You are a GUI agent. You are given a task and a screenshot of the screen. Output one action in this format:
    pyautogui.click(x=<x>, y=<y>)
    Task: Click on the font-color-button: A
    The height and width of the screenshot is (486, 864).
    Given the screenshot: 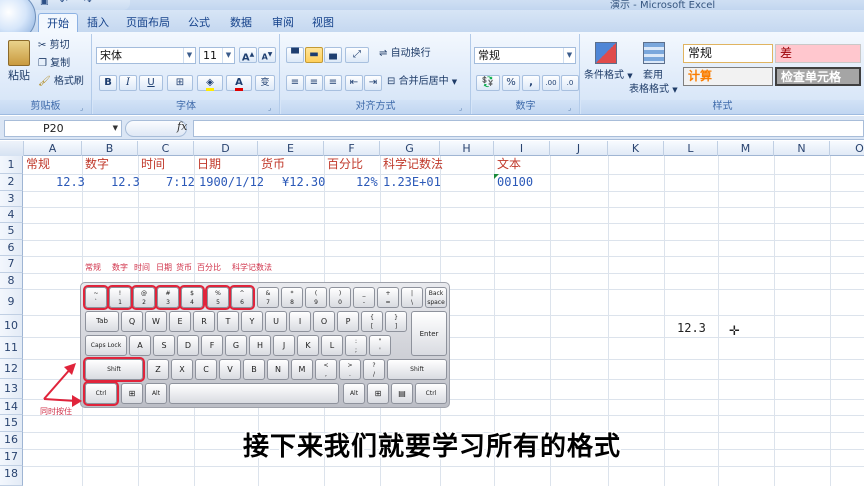 What is the action you would take?
    pyautogui.click(x=239, y=83)
    